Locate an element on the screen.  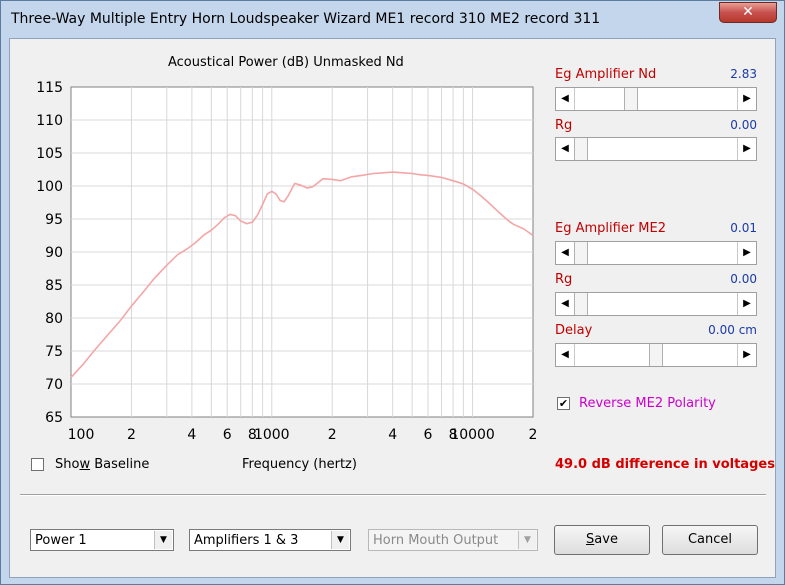
y-tick-label: 95 is located at coordinates (54, 220).